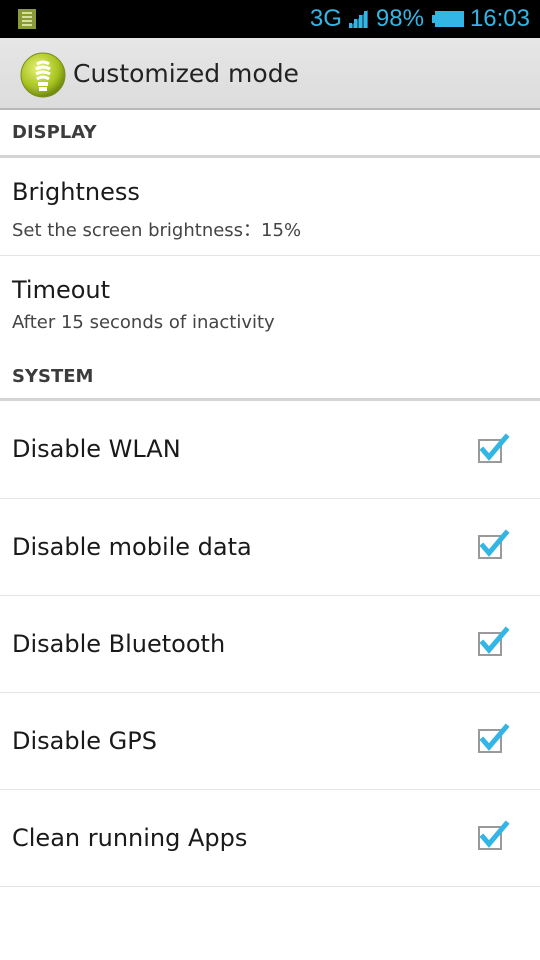 The width and height of the screenshot is (540, 960). What do you see at coordinates (270, 547) in the screenshot?
I see `pref-disable-mobile-data: Disable mobile data` at bounding box center [270, 547].